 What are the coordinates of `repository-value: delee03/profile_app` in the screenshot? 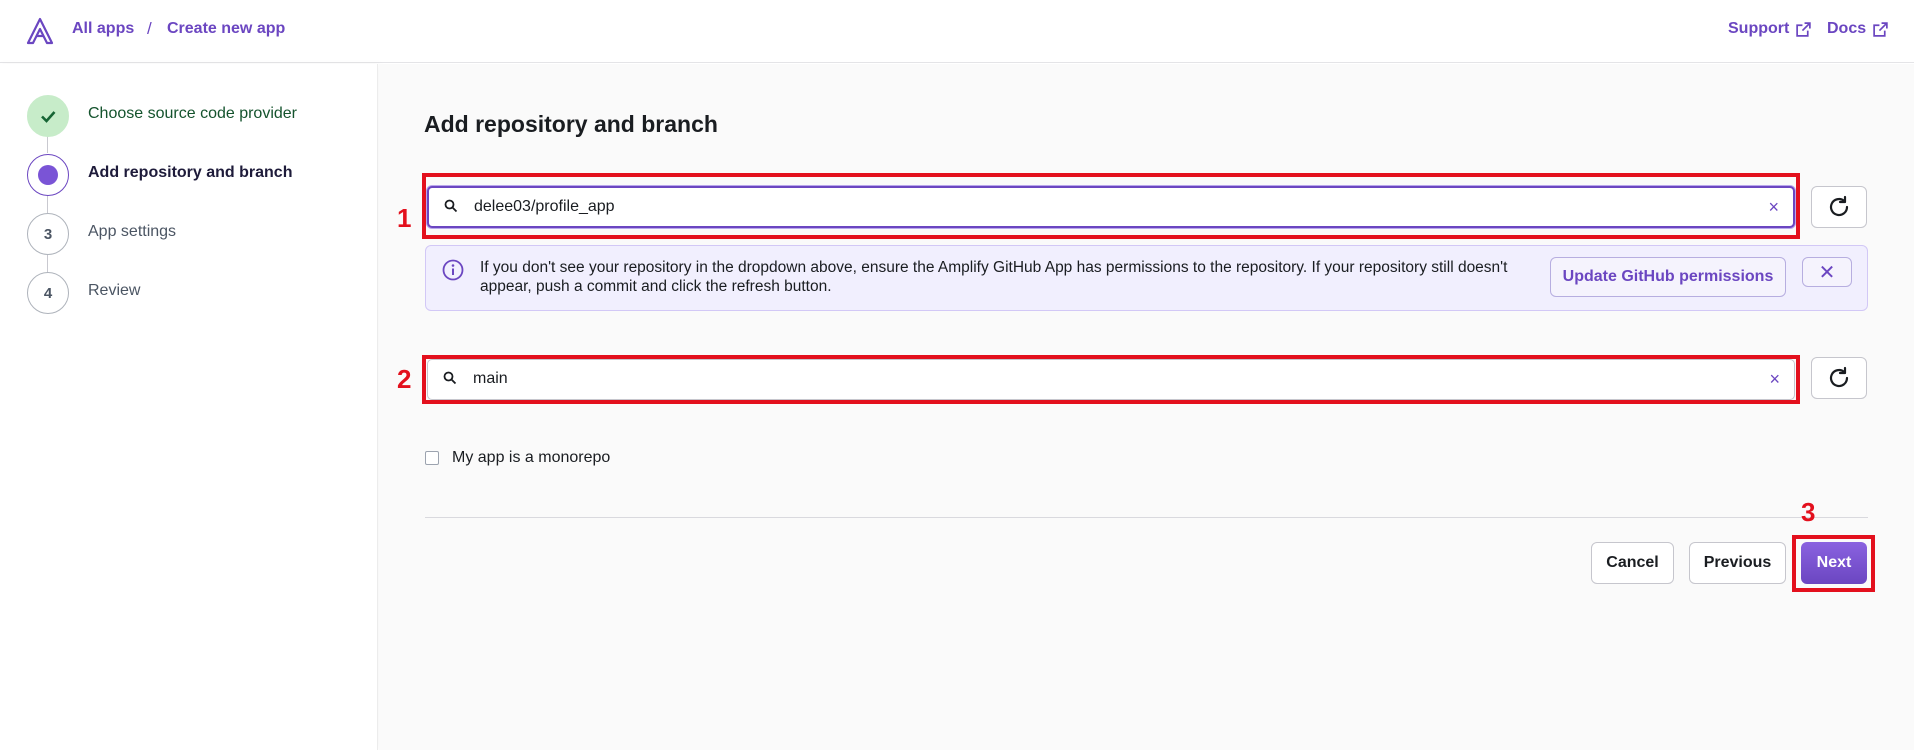 It's located at (544, 206).